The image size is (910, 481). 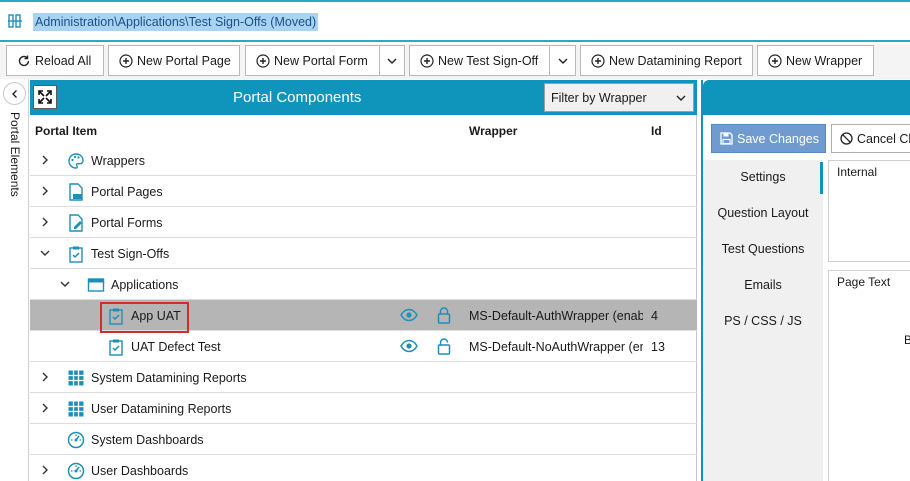 I want to click on tab-question-layout: Question Layout, so click(x=763, y=213).